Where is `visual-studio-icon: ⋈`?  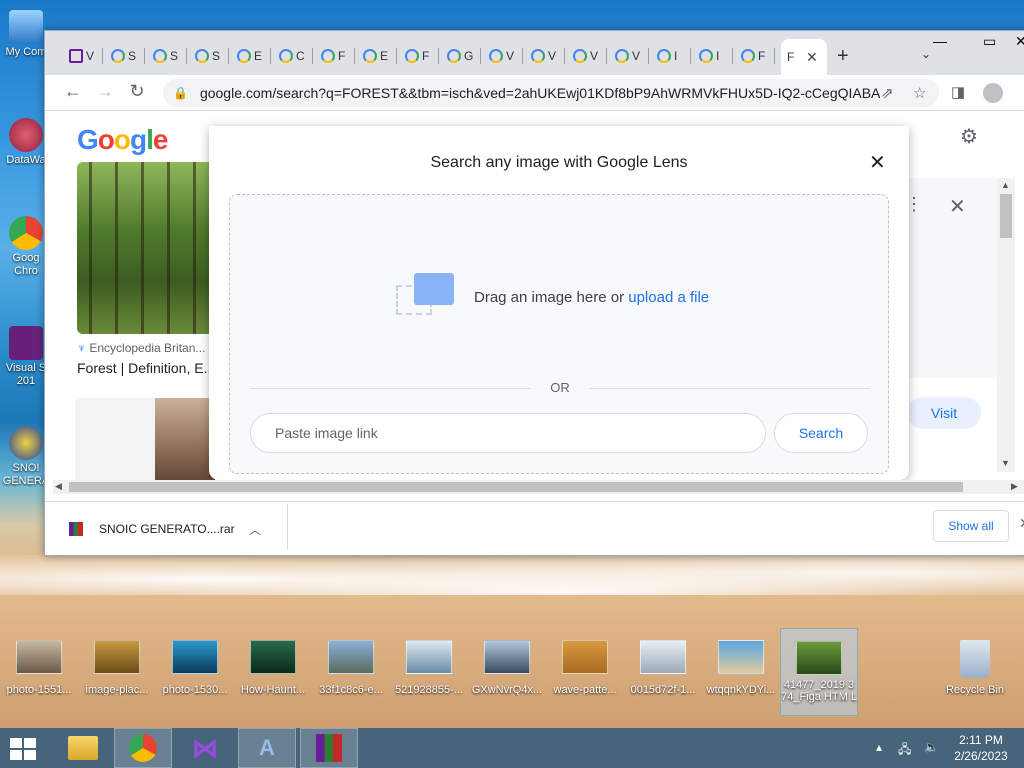 visual-studio-icon: ⋈ is located at coordinates (205, 747).